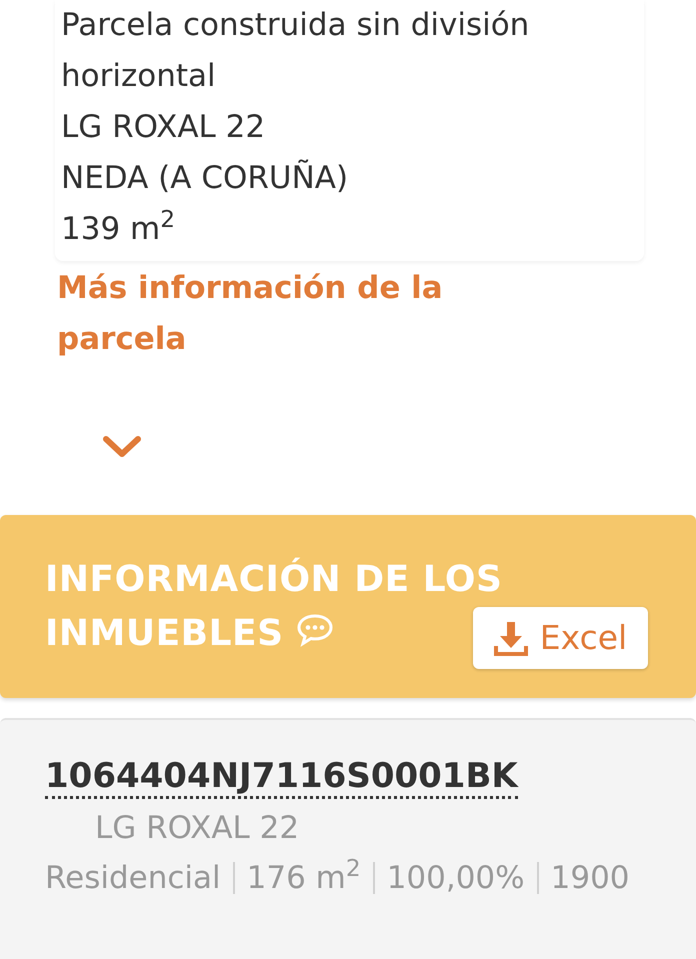 The image size is (696, 959). I want to click on comment-icon, so click(315, 630).